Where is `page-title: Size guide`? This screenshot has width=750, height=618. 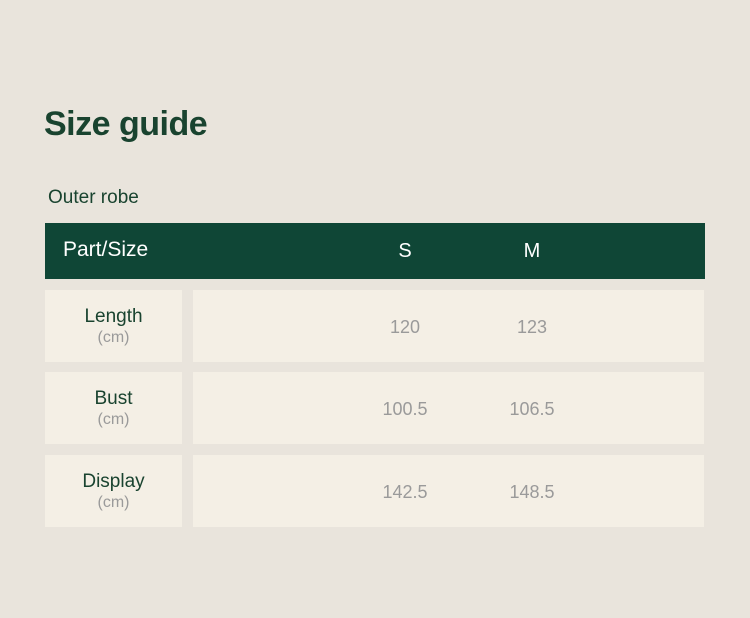
page-title: Size guide is located at coordinates (126, 124).